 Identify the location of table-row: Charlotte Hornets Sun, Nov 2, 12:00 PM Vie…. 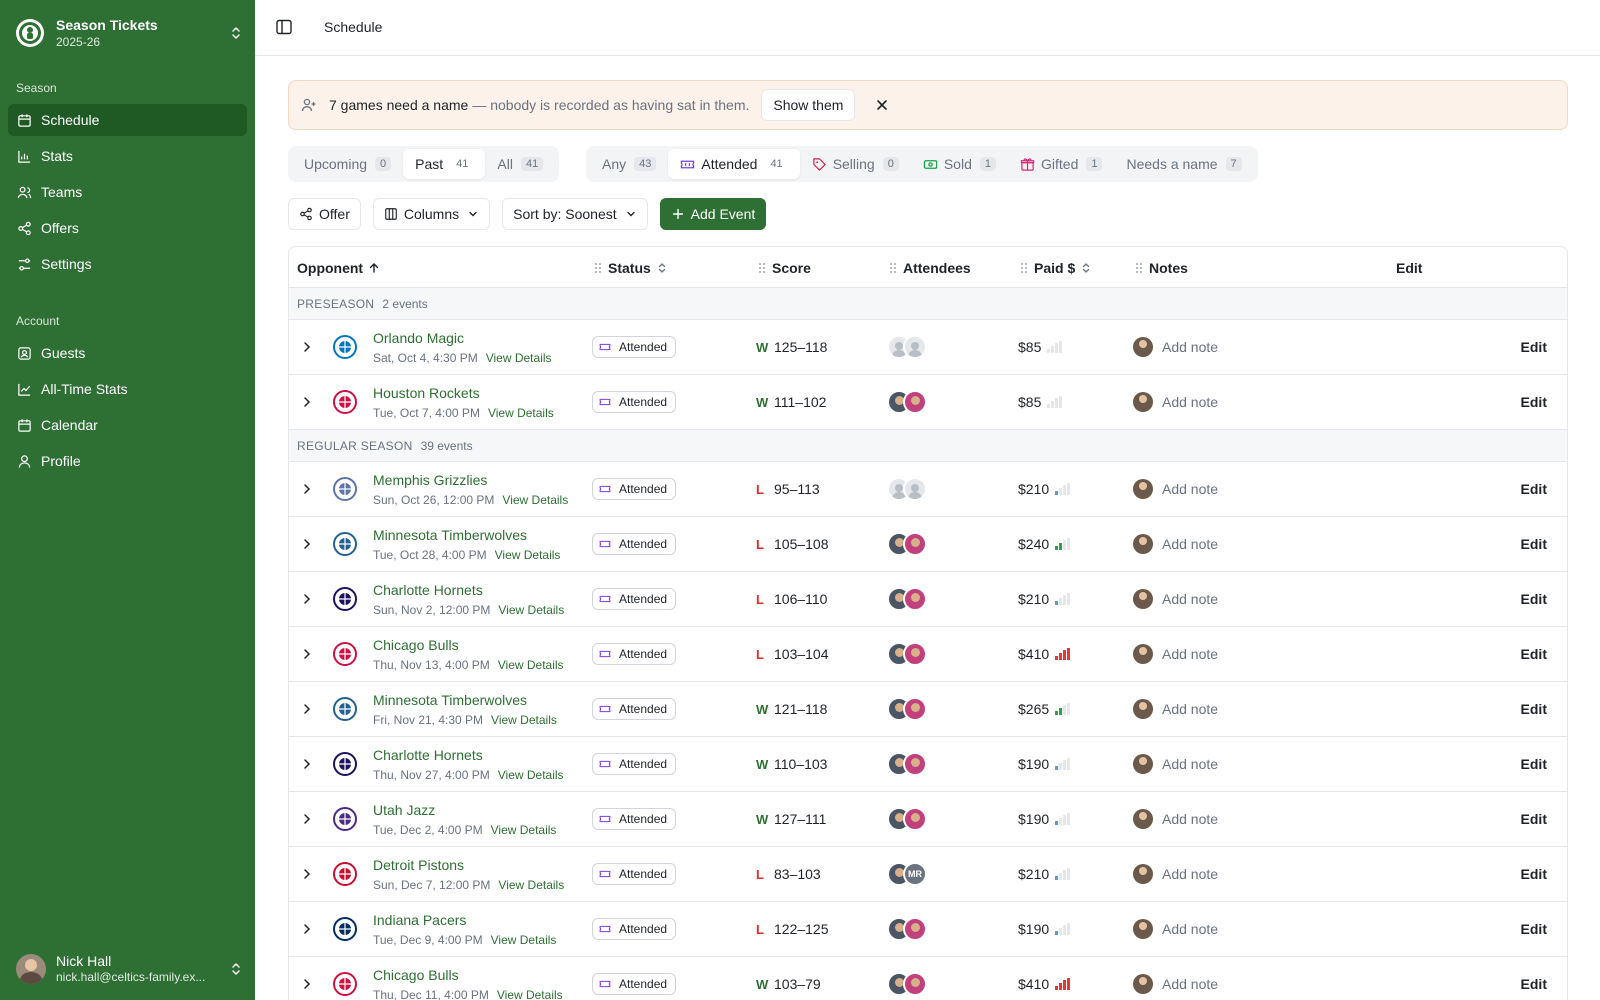
(928, 599).